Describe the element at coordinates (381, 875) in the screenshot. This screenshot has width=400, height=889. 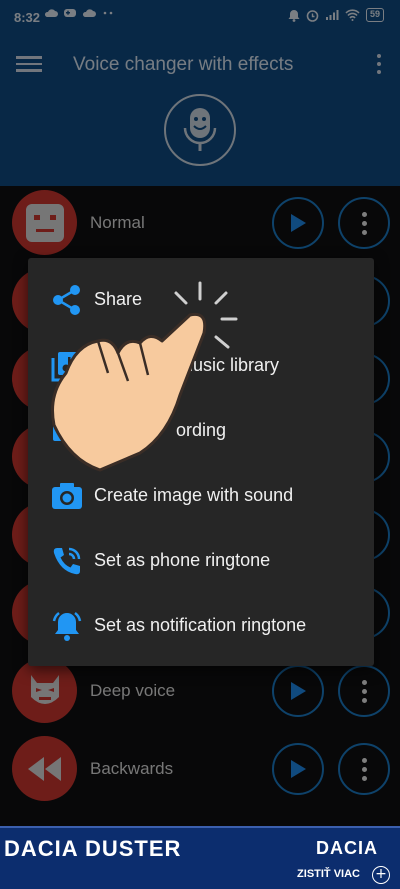
I see `plus-icon: +` at that location.